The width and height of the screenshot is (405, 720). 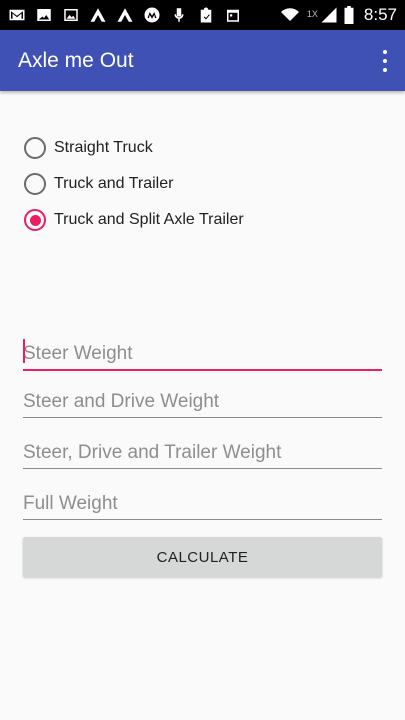 I want to click on full-weight-field-container, so click(x=202, y=500).